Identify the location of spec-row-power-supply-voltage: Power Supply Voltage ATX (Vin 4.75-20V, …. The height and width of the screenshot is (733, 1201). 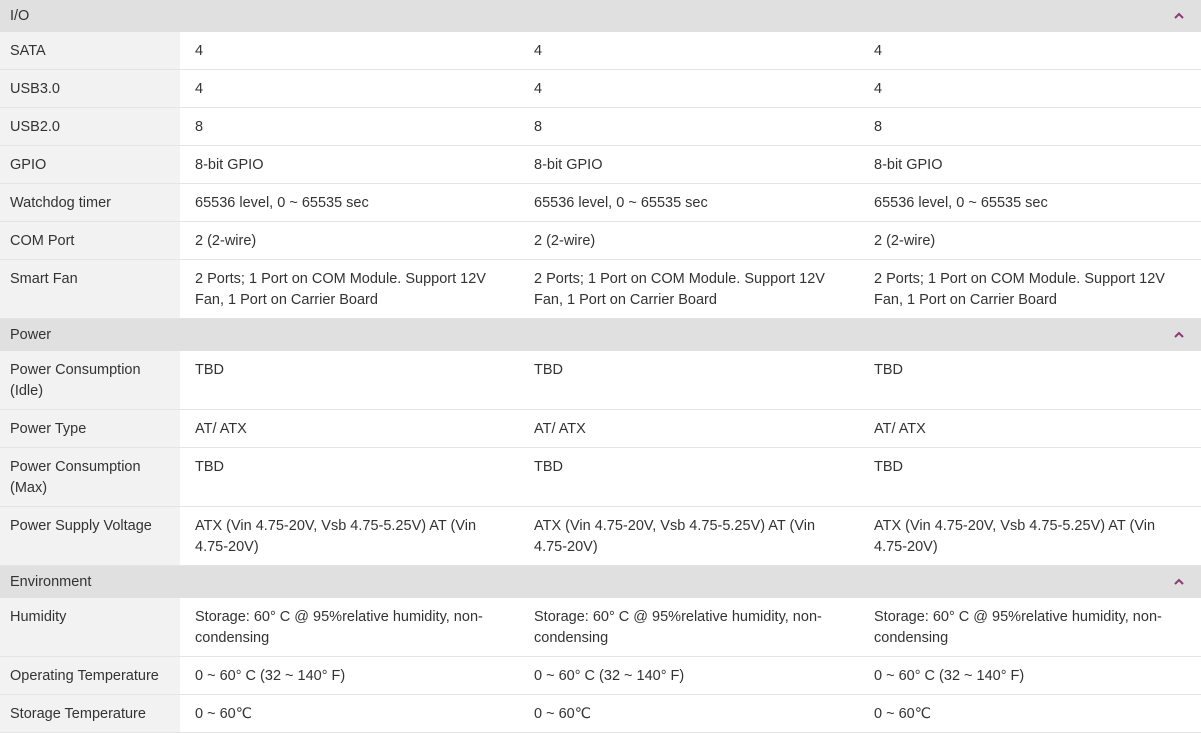
(600, 536).